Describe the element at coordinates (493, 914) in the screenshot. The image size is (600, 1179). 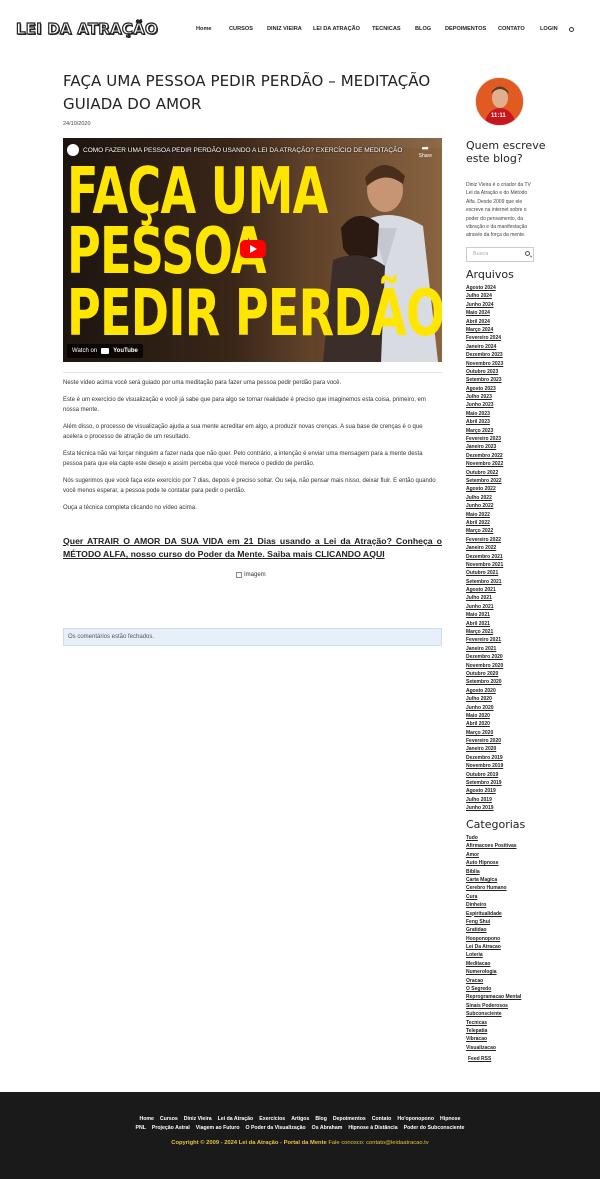
I see `category-link: Espiritualidade` at that location.